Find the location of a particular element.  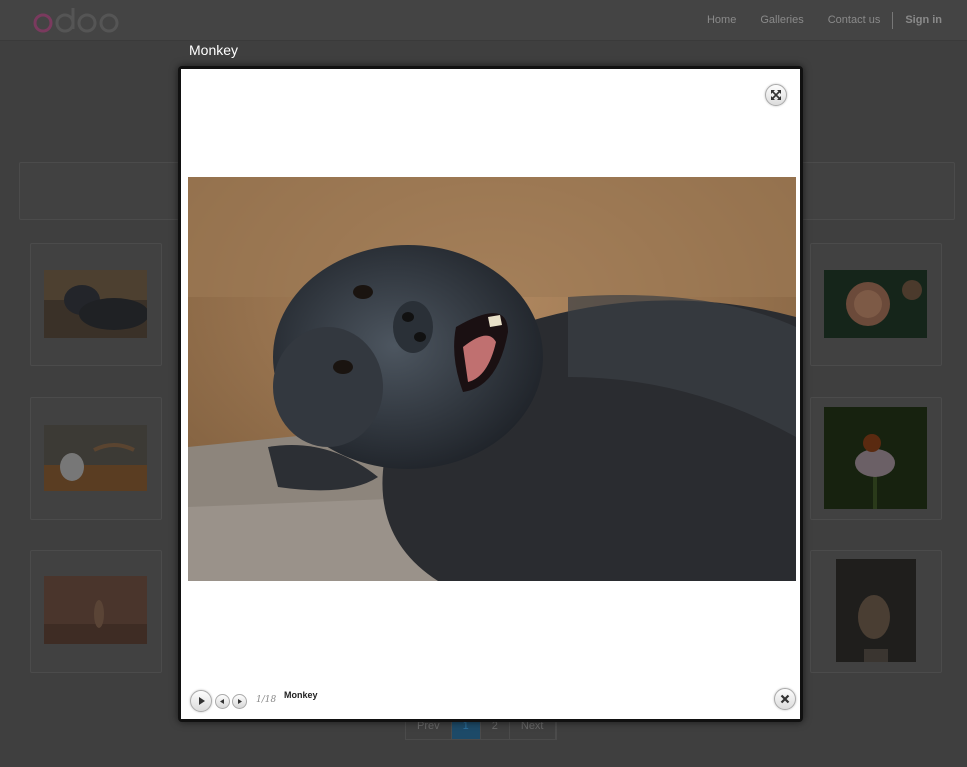

close-lightbox-button is located at coordinates (785, 699).